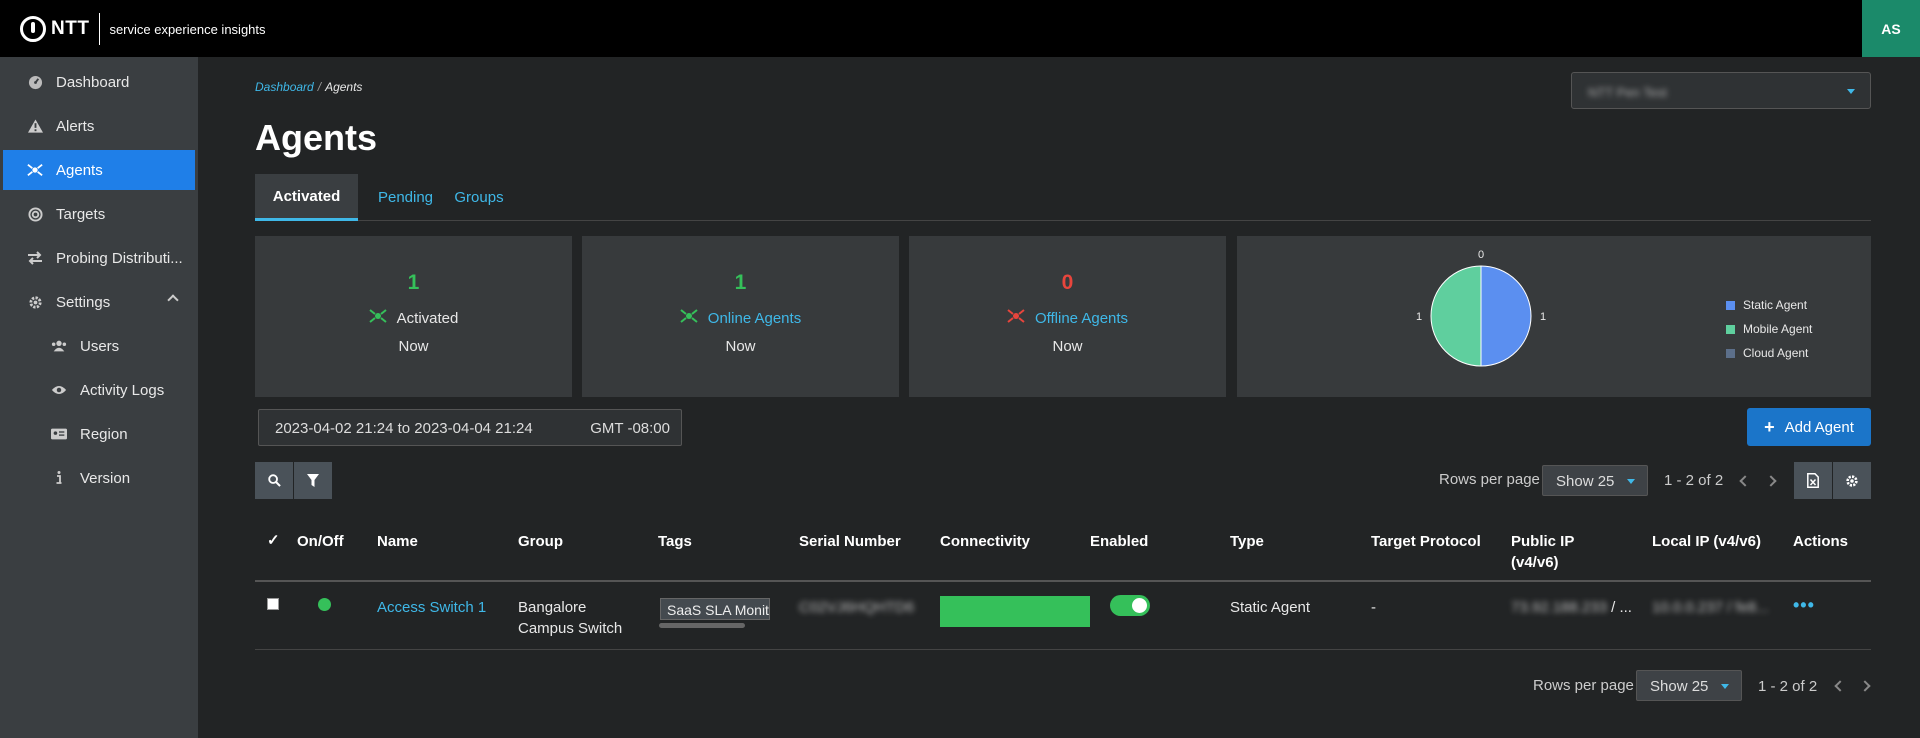  Describe the element at coordinates (99, 302) in the screenshot. I see `sidebar-item-settings: Settings` at that location.